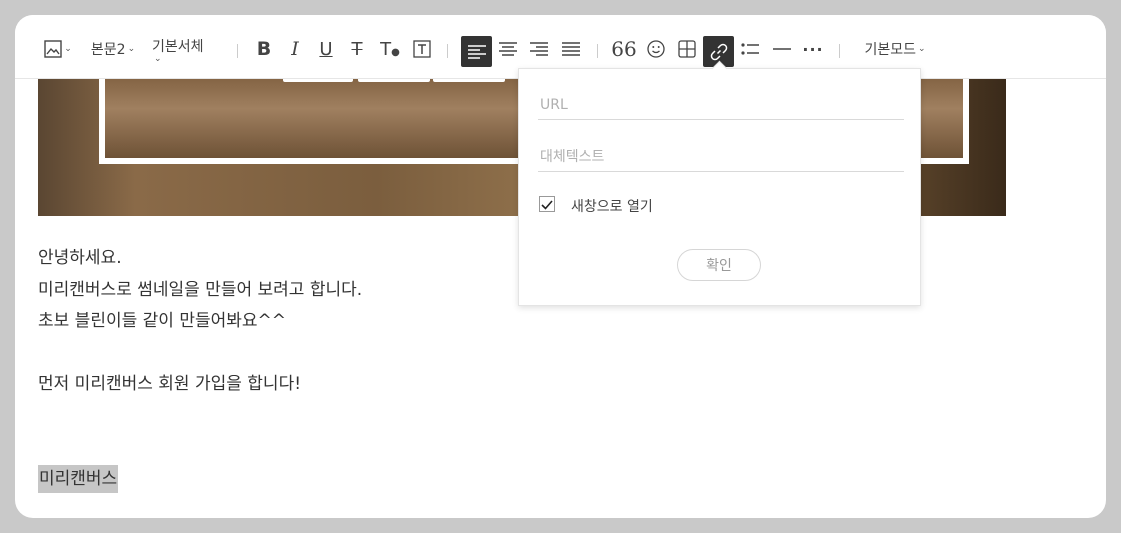 The image size is (1121, 533). I want to click on underline-icon: U, so click(326, 49).